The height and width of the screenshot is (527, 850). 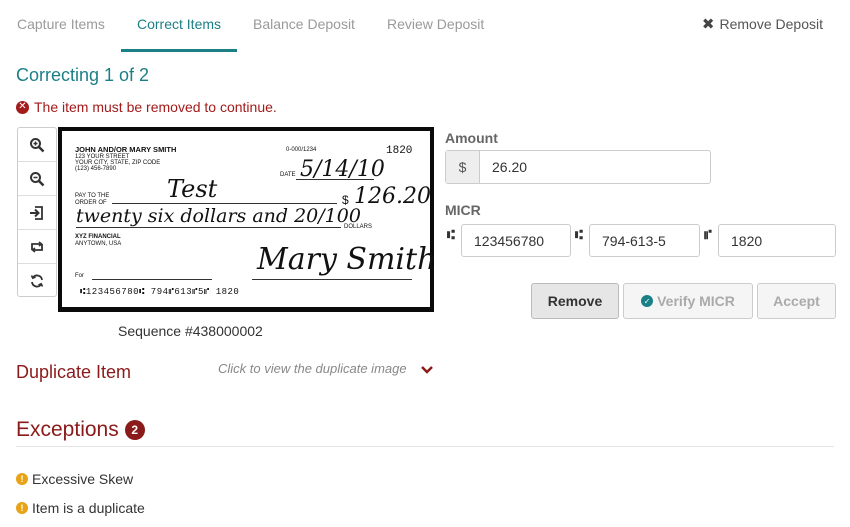 What do you see at coordinates (435, 24) in the screenshot?
I see `tab-review-deposit: Review Deposit` at bounding box center [435, 24].